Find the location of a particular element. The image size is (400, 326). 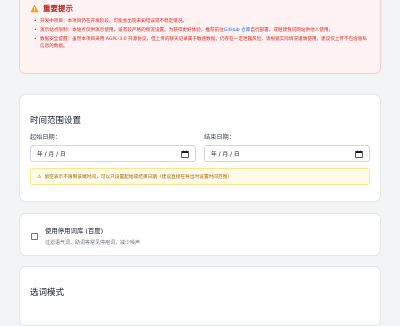

stopwords-card: 使用停用词库 (百度) 过滤语气词、助词等常见停用词，减少噪声 is located at coordinates (200, 234).